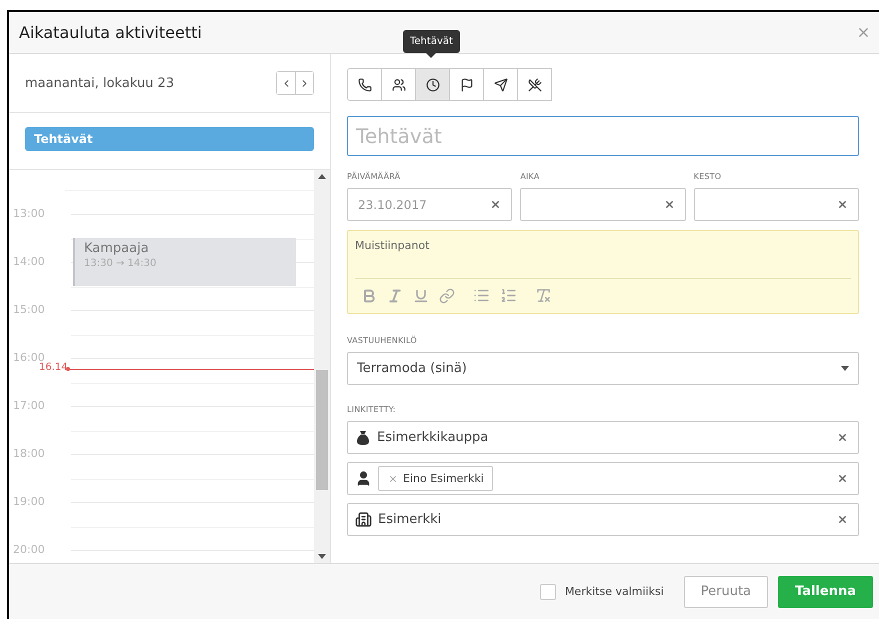 The image size is (879, 619). Describe the element at coordinates (382, 340) in the screenshot. I see `field-label: VASTUUHENKILÖ` at that location.